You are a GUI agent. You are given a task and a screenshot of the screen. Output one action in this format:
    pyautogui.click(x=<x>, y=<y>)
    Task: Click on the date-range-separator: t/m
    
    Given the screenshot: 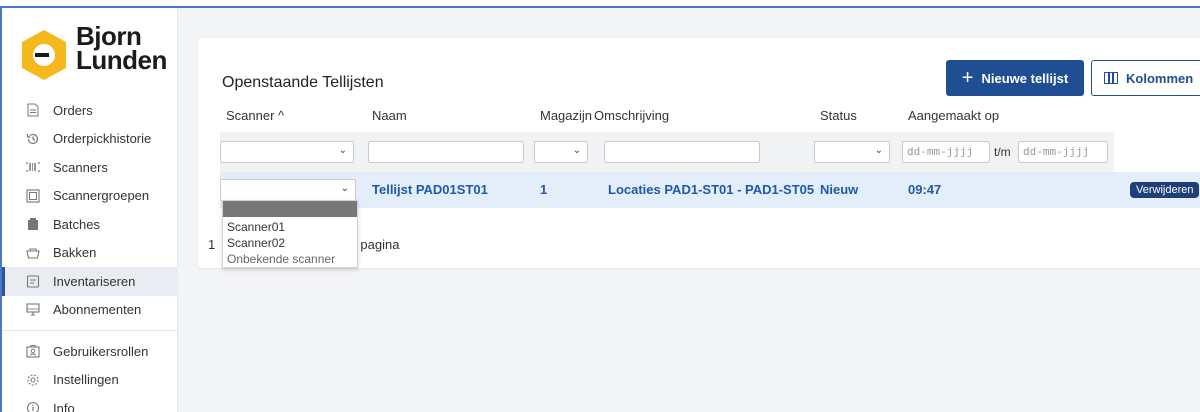 What is the action you would take?
    pyautogui.click(x=1002, y=152)
    